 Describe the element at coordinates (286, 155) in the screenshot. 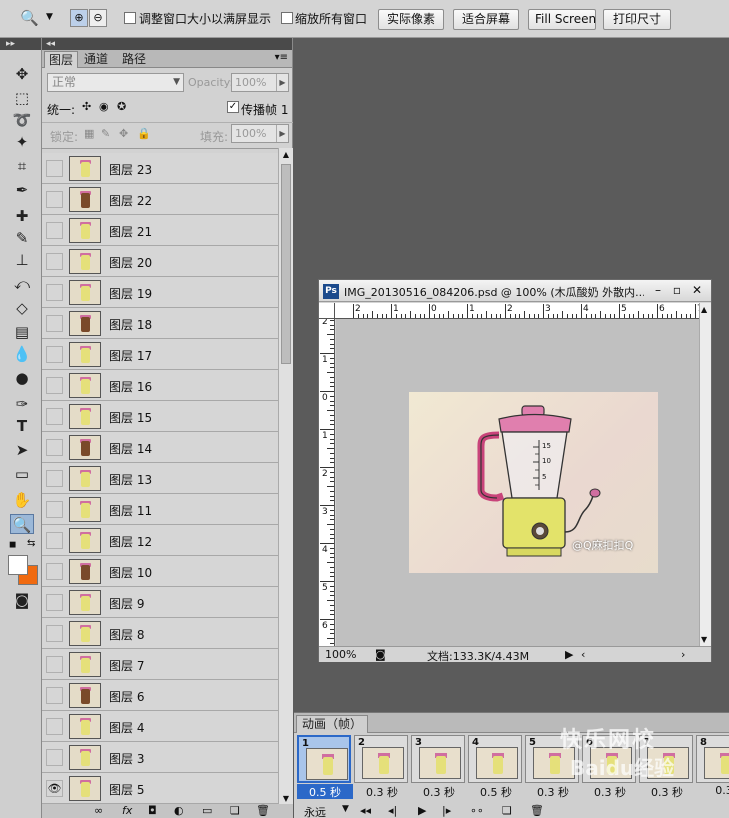

I see `scroll-up-icon: ▲` at that location.